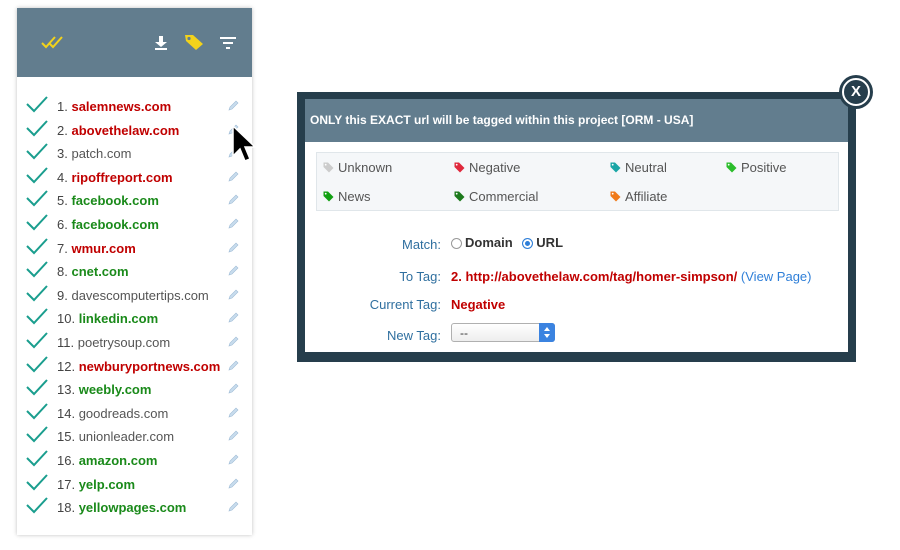 The height and width of the screenshot is (550, 900). Describe the element at coordinates (62, 106) in the screenshot. I see `site-number: 1.` at that location.